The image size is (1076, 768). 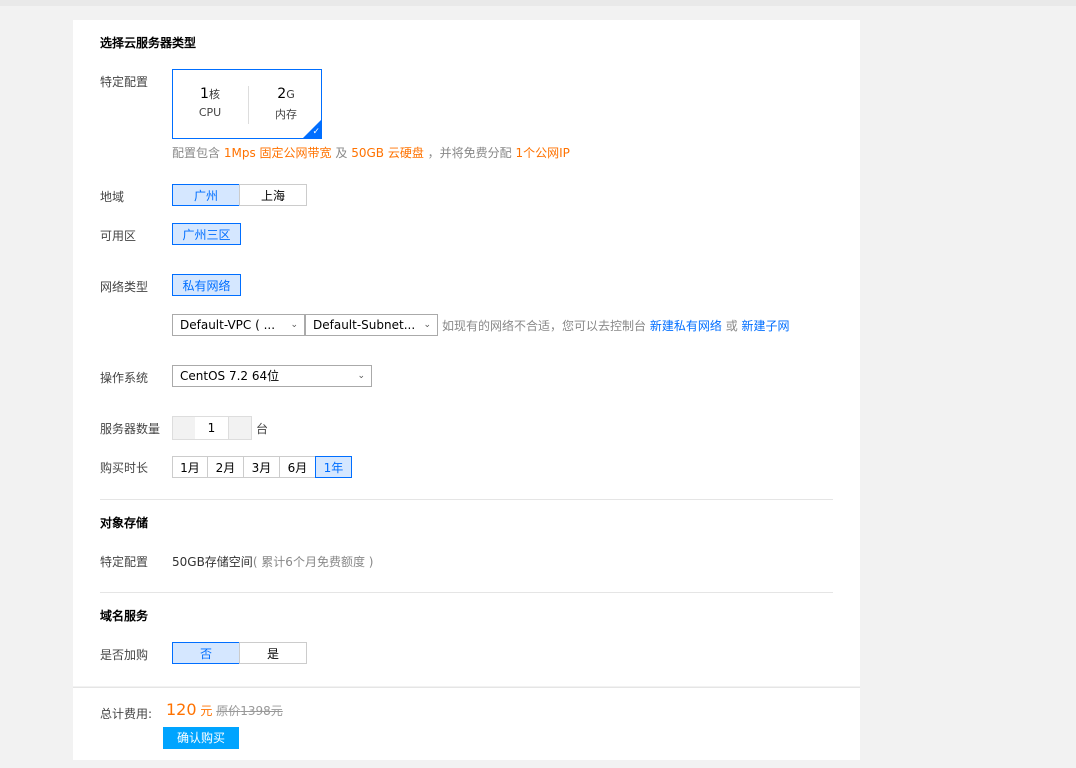 What do you see at coordinates (544, 326) in the screenshot?
I see `network-hint-text: 如现有的网络不合适，您可以去控制台` at bounding box center [544, 326].